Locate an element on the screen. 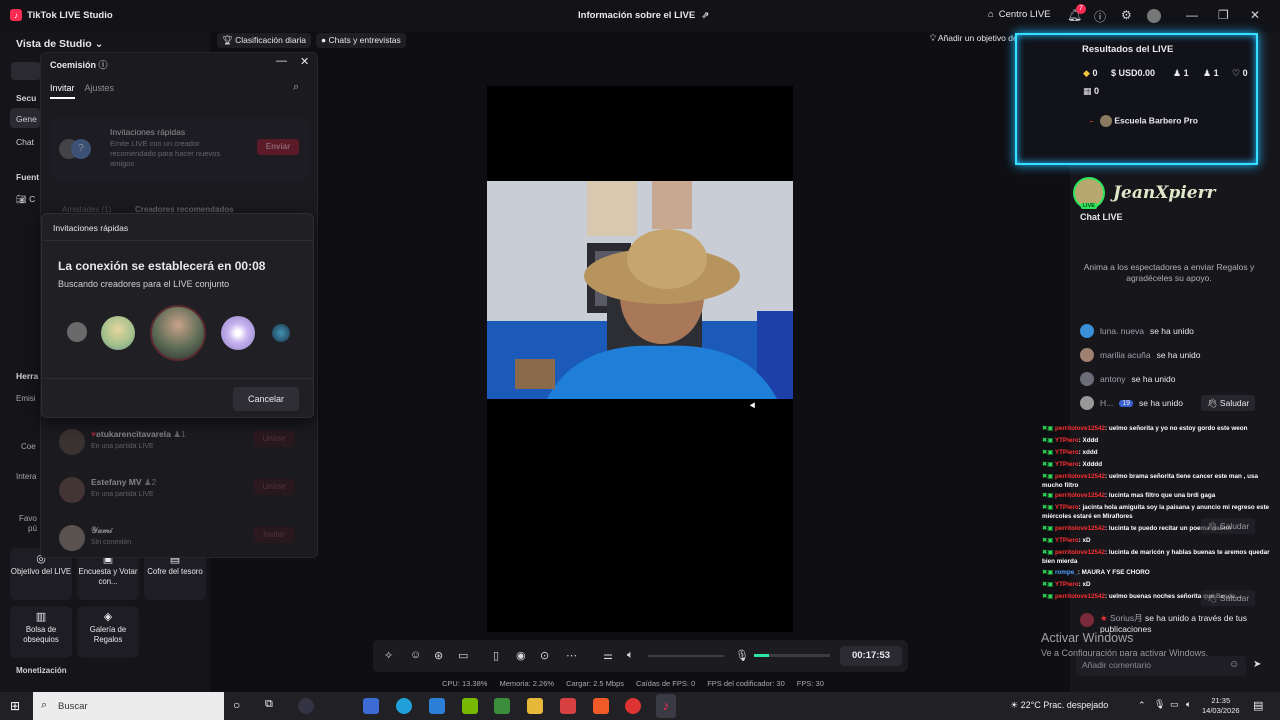  studio-view-dropdown: Vista de Studio ⌄ is located at coordinates (59, 44).